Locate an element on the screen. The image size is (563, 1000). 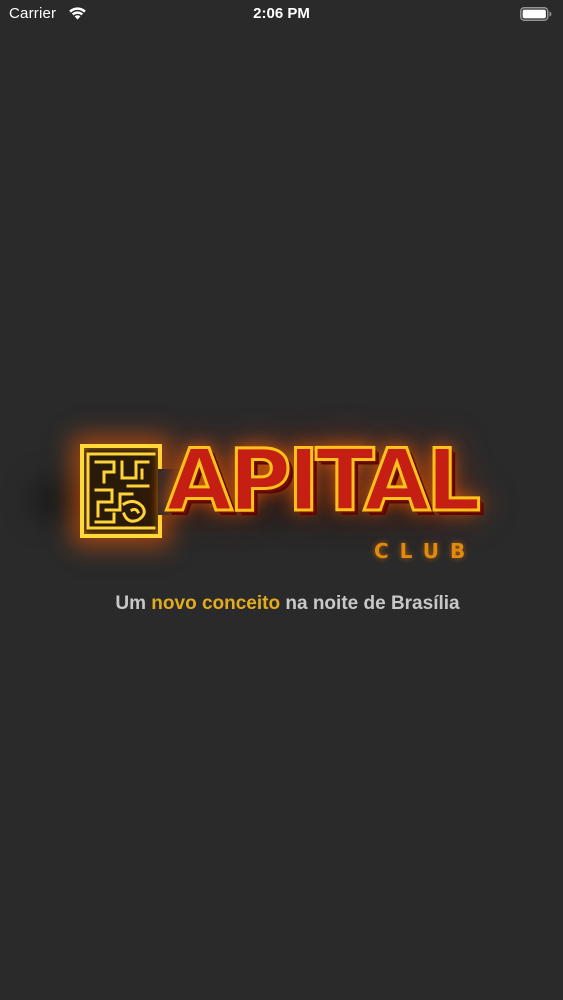
tagline: Um novo conceito na noite de Brasília is located at coordinates (281, 604).